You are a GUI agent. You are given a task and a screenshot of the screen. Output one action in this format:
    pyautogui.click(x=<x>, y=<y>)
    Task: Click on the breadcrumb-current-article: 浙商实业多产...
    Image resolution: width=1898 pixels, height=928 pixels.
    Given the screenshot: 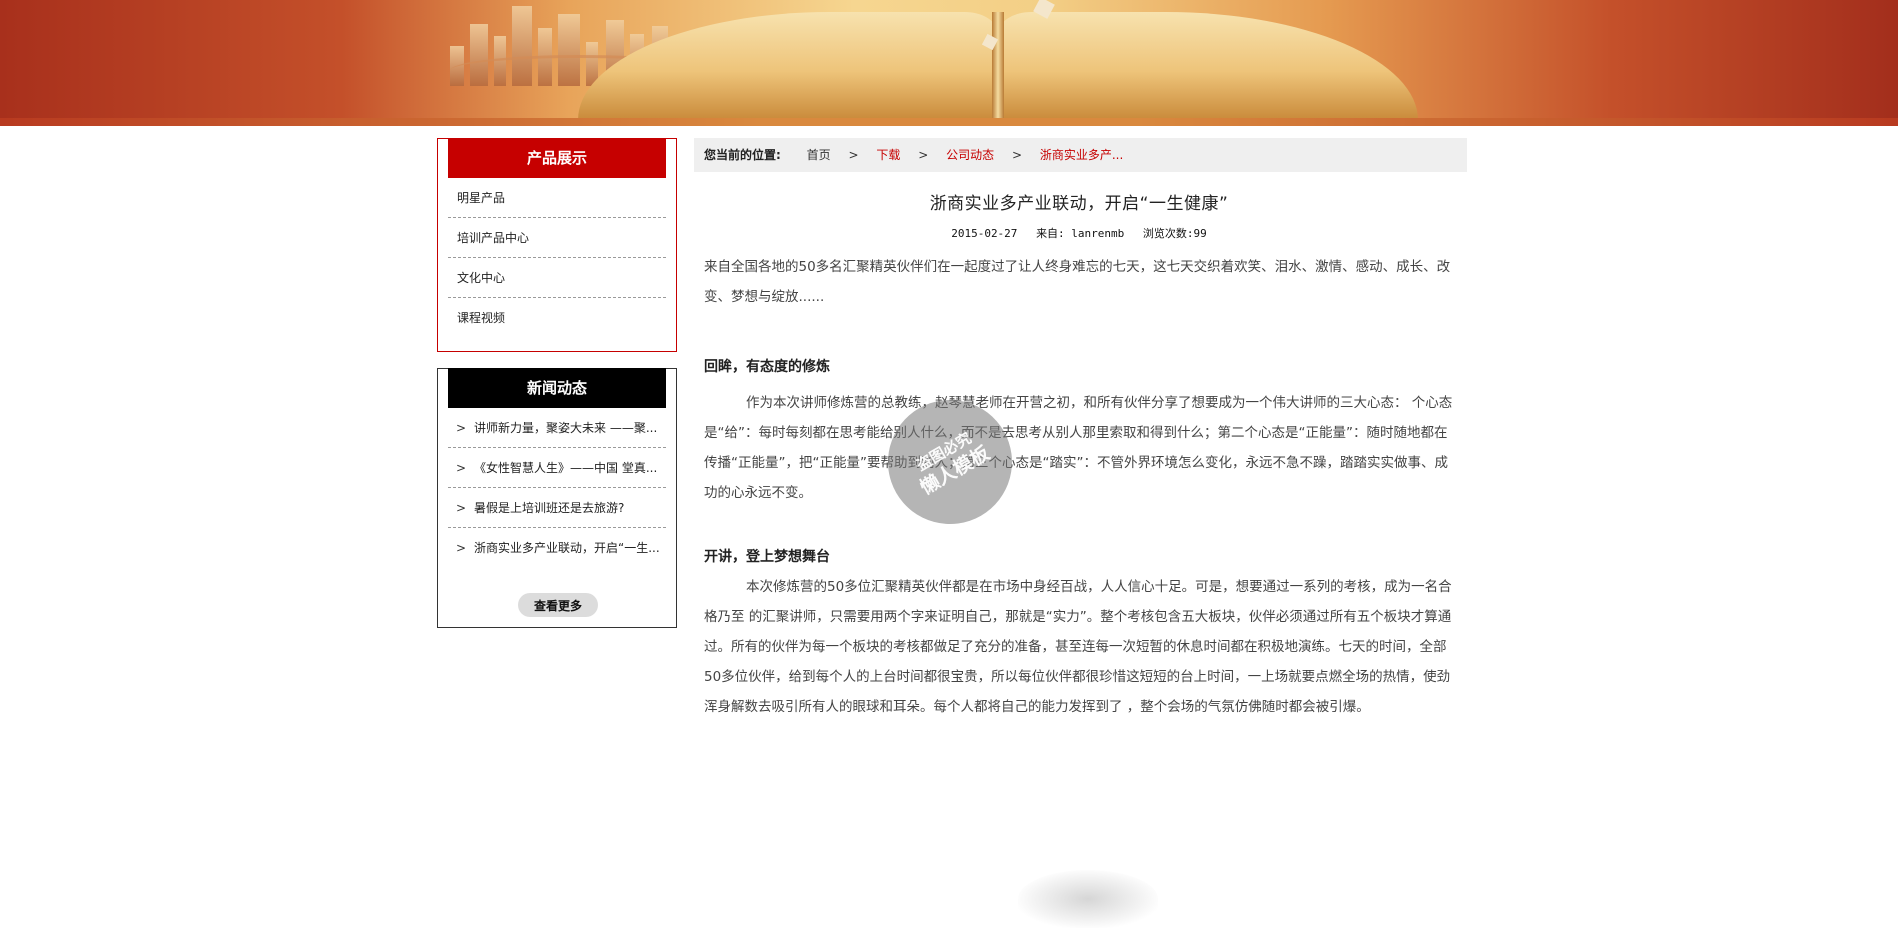 What is the action you would take?
    pyautogui.click(x=1081, y=155)
    